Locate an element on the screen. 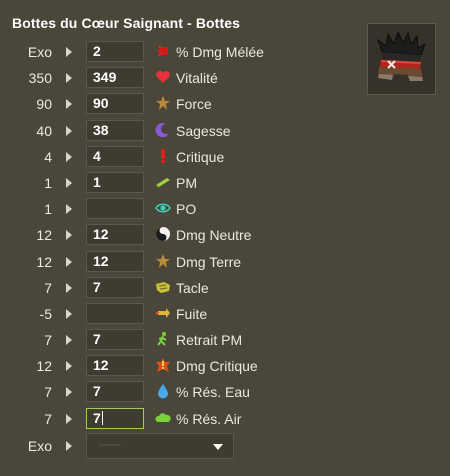 Image resolution: width=450 pixels, height=476 pixels. stat-row: 1 PO is located at coordinates (225, 209).